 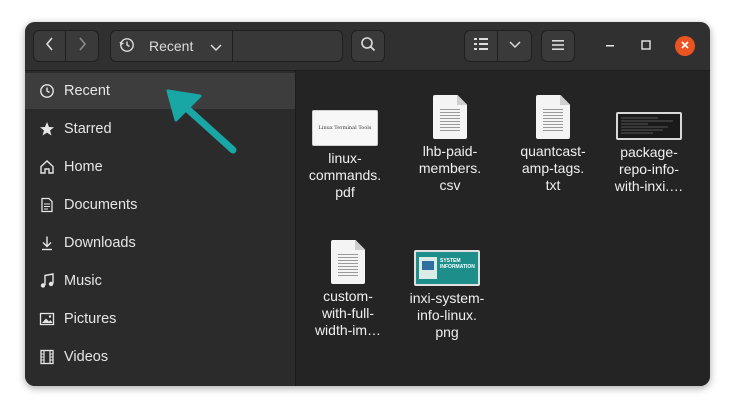 What do you see at coordinates (160, 281) in the screenshot?
I see `sidebar-item-music: Music` at bounding box center [160, 281].